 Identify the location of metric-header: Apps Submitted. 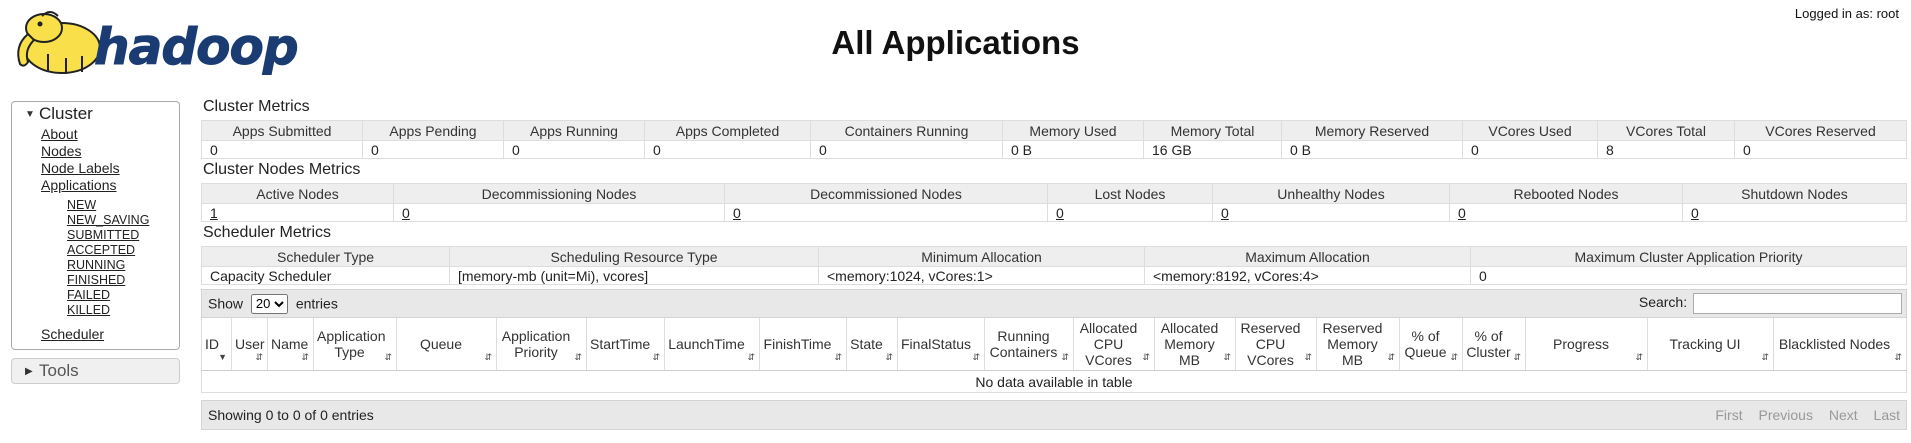
(282, 130).